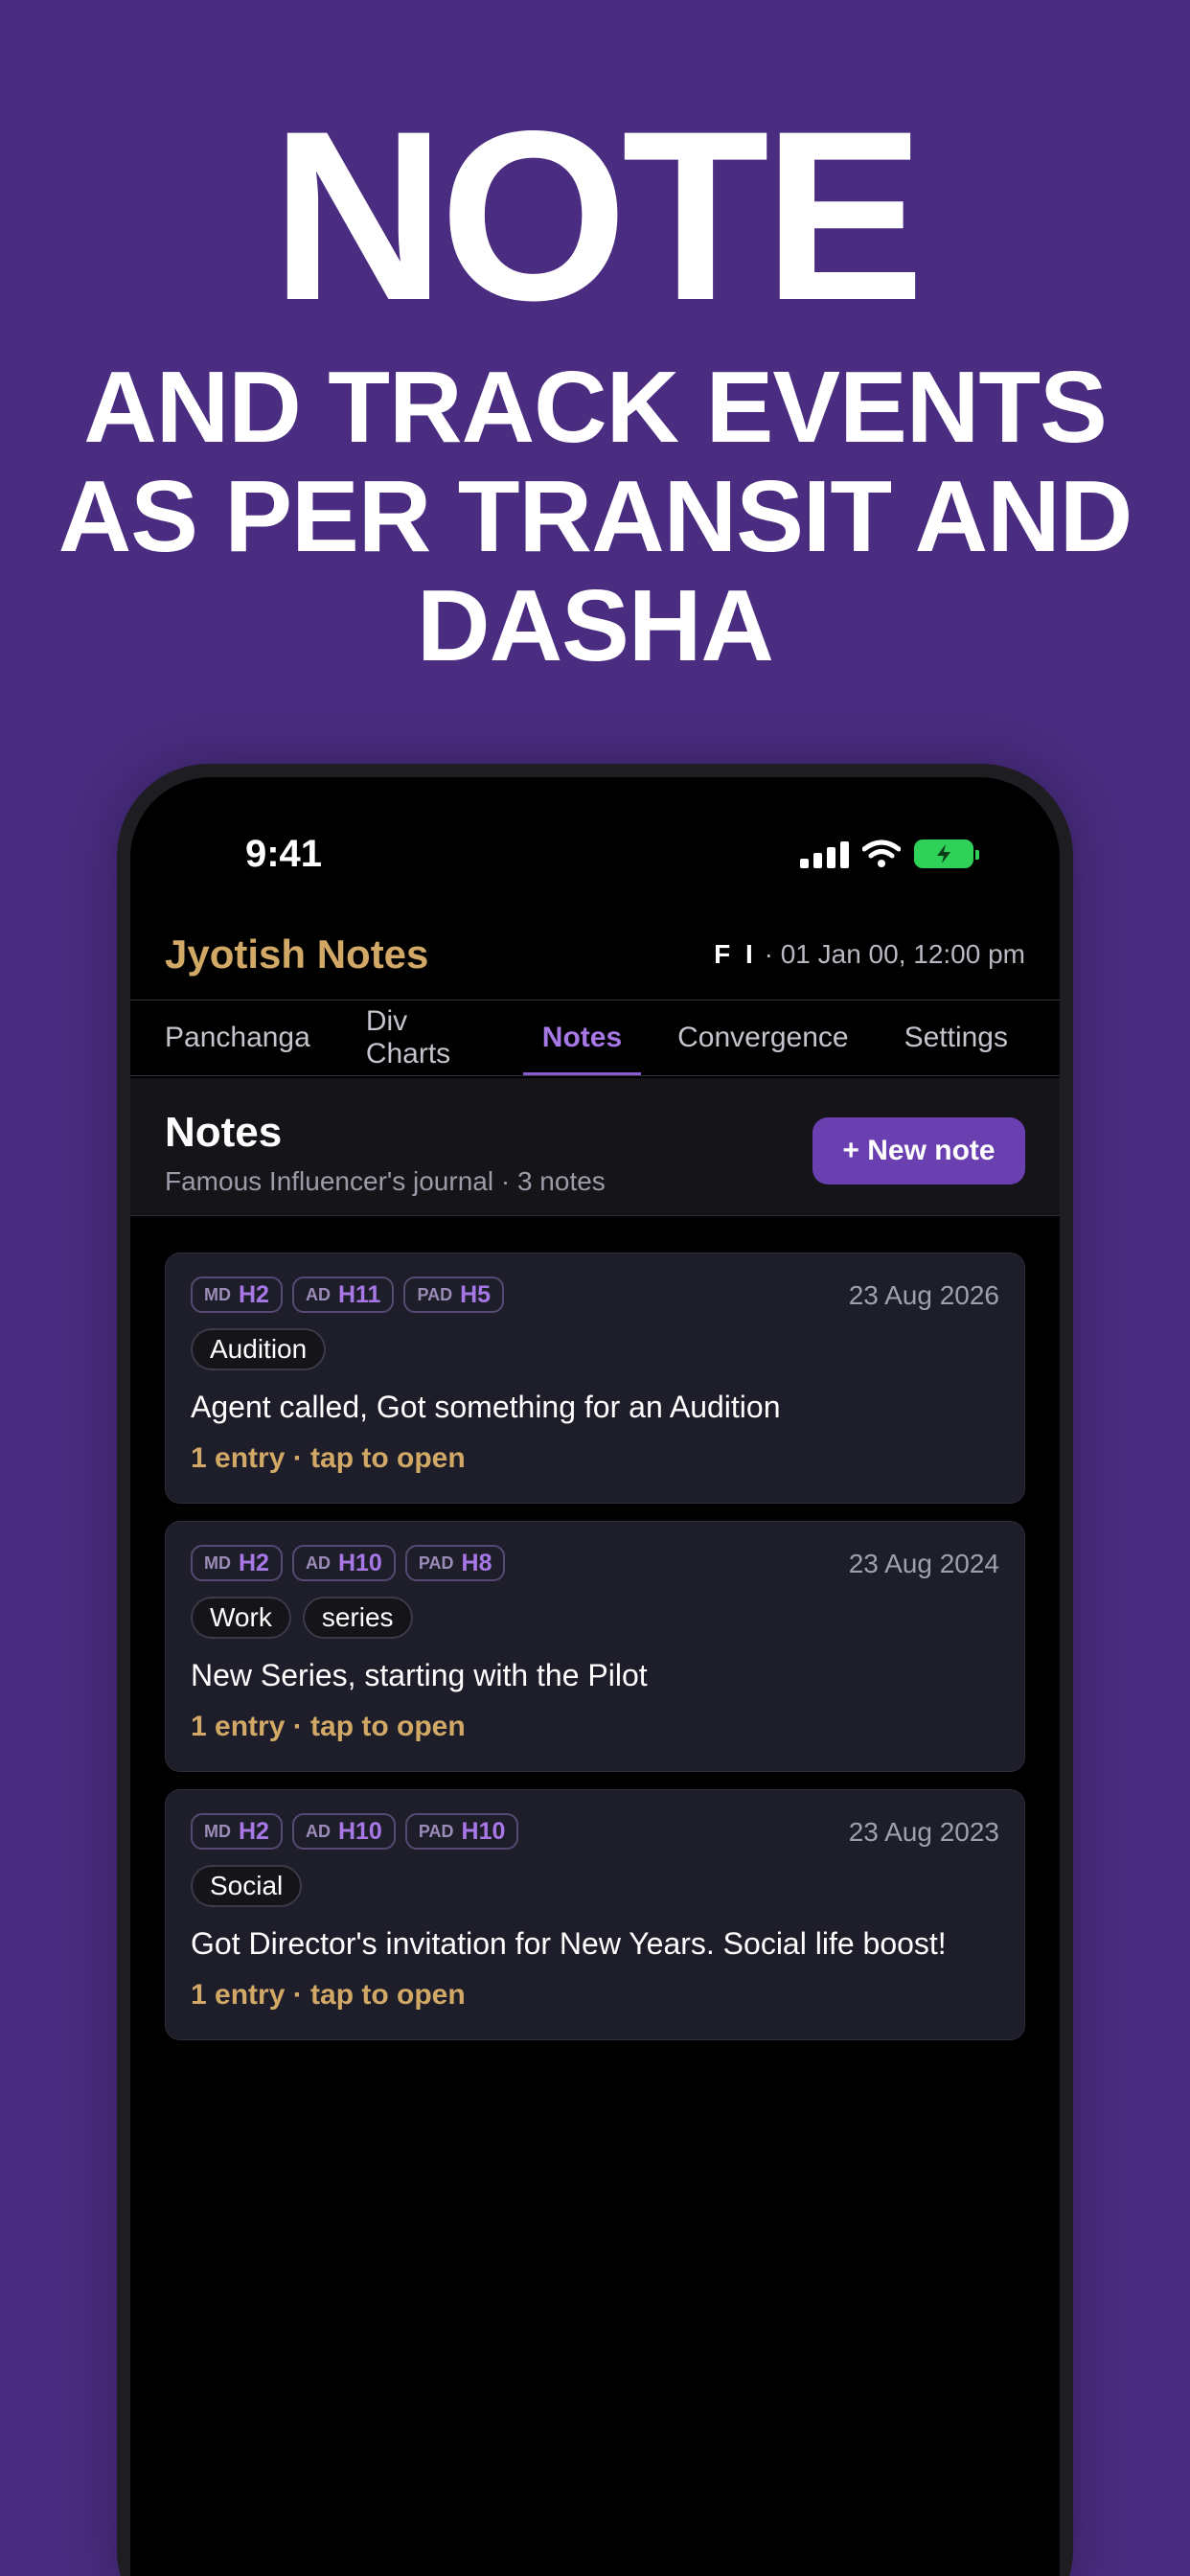  What do you see at coordinates (924, 1295) in the screenshot?
I see `note-date: 23 Aug 2026` at bounding box center [924, 1295].